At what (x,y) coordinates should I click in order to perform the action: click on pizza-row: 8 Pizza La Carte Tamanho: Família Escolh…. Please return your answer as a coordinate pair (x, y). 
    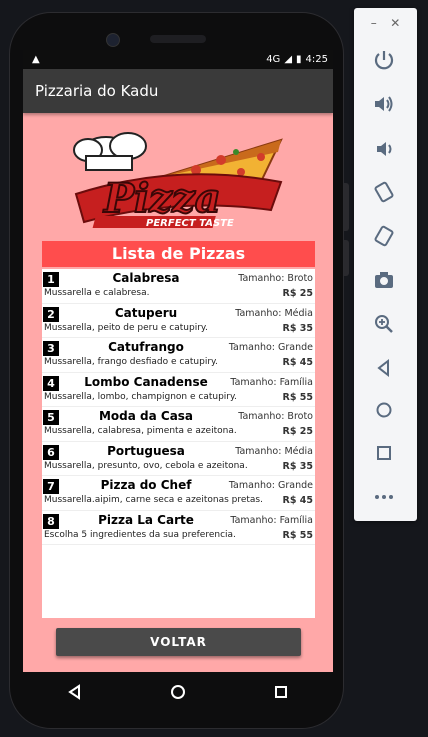
    Looking at the image, I should click on (178, 528).